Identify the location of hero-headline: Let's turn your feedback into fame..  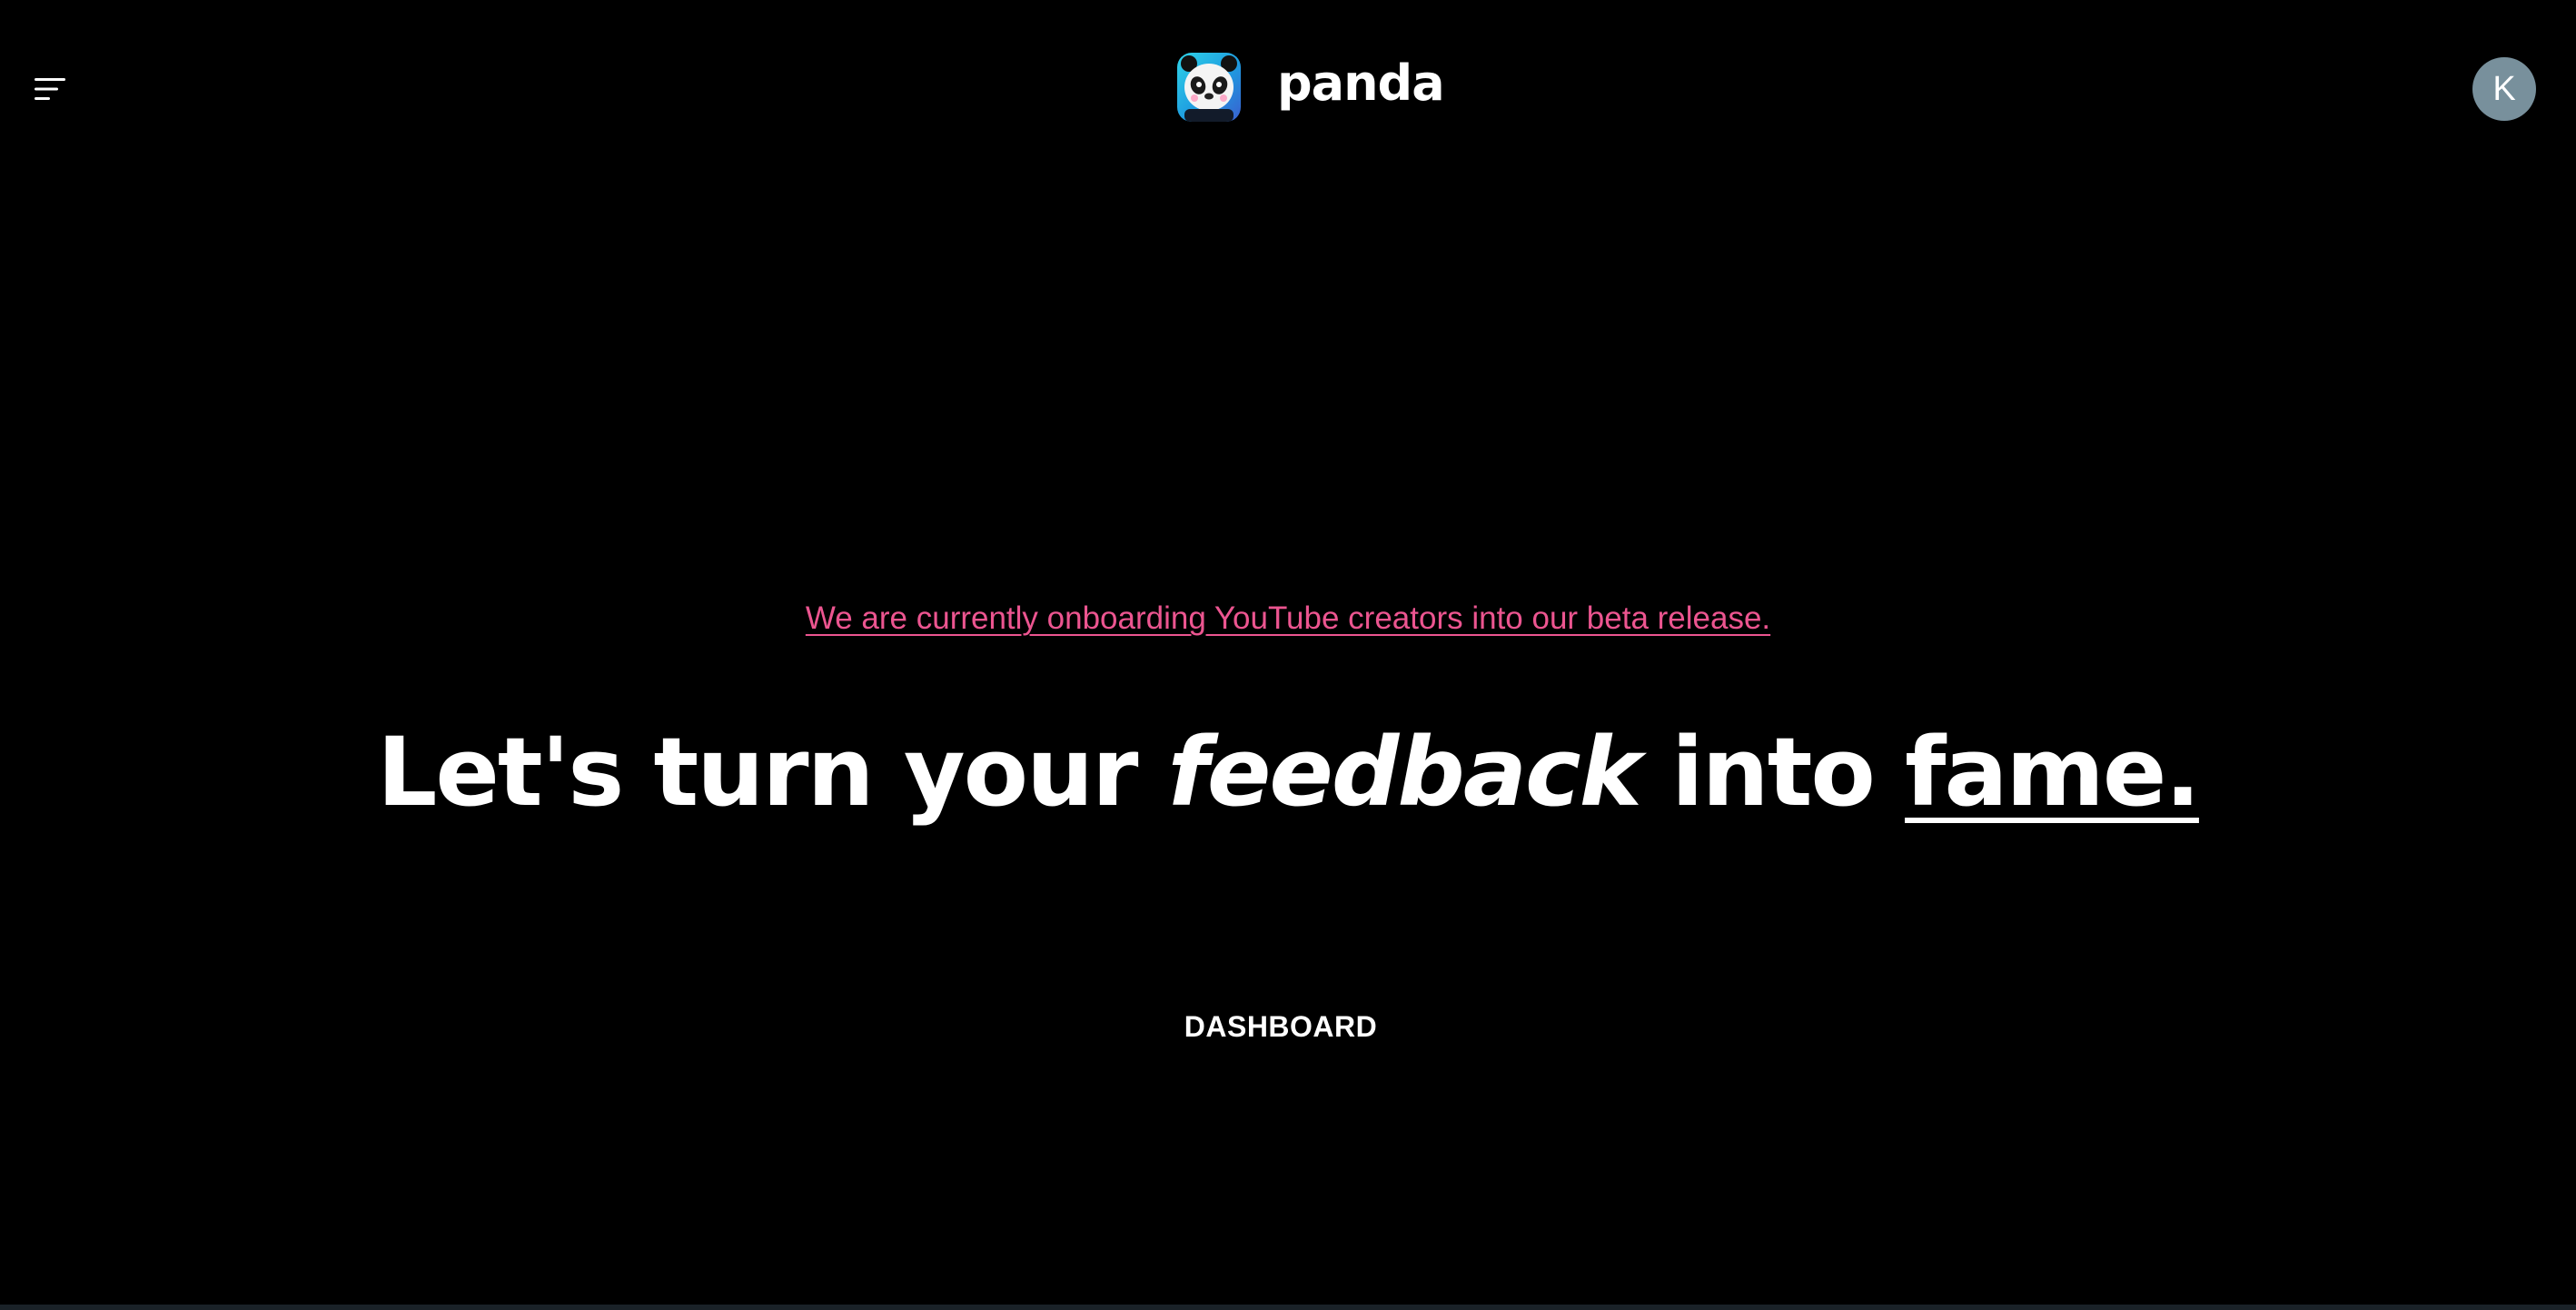
(1288, 772).